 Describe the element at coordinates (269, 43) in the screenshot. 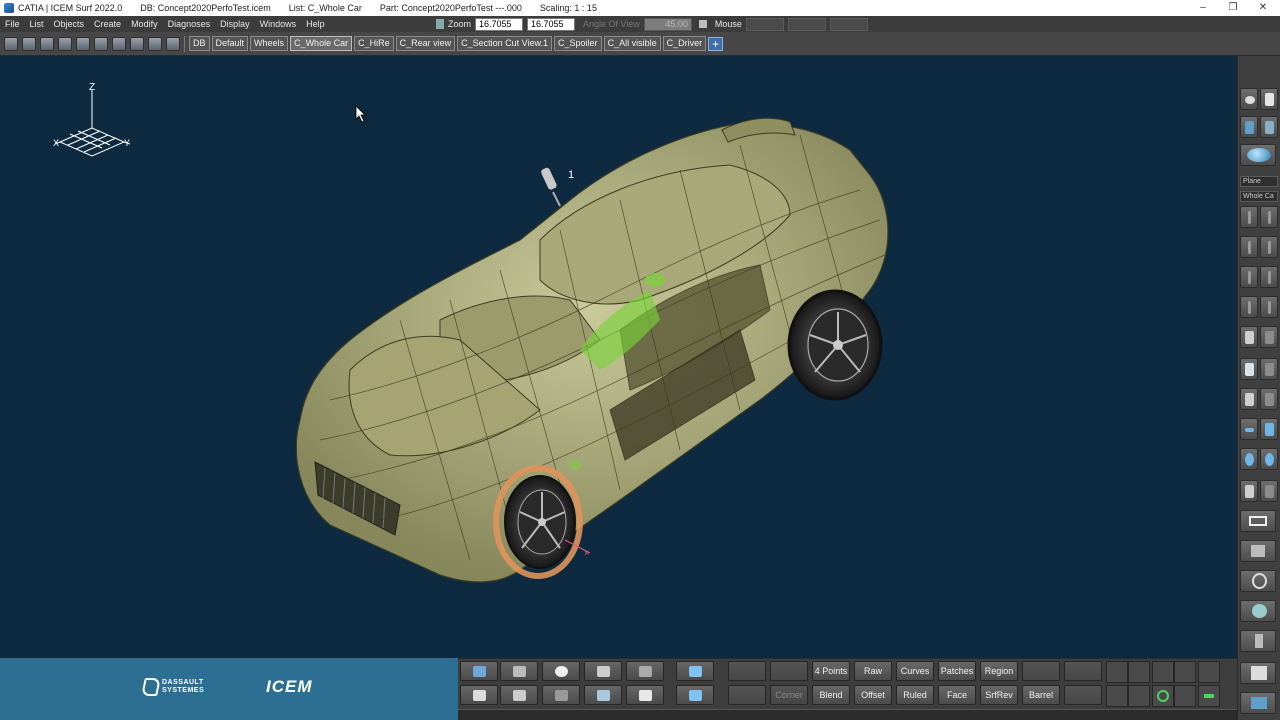

I see `view-tab-wheels: Wheels` at that location.